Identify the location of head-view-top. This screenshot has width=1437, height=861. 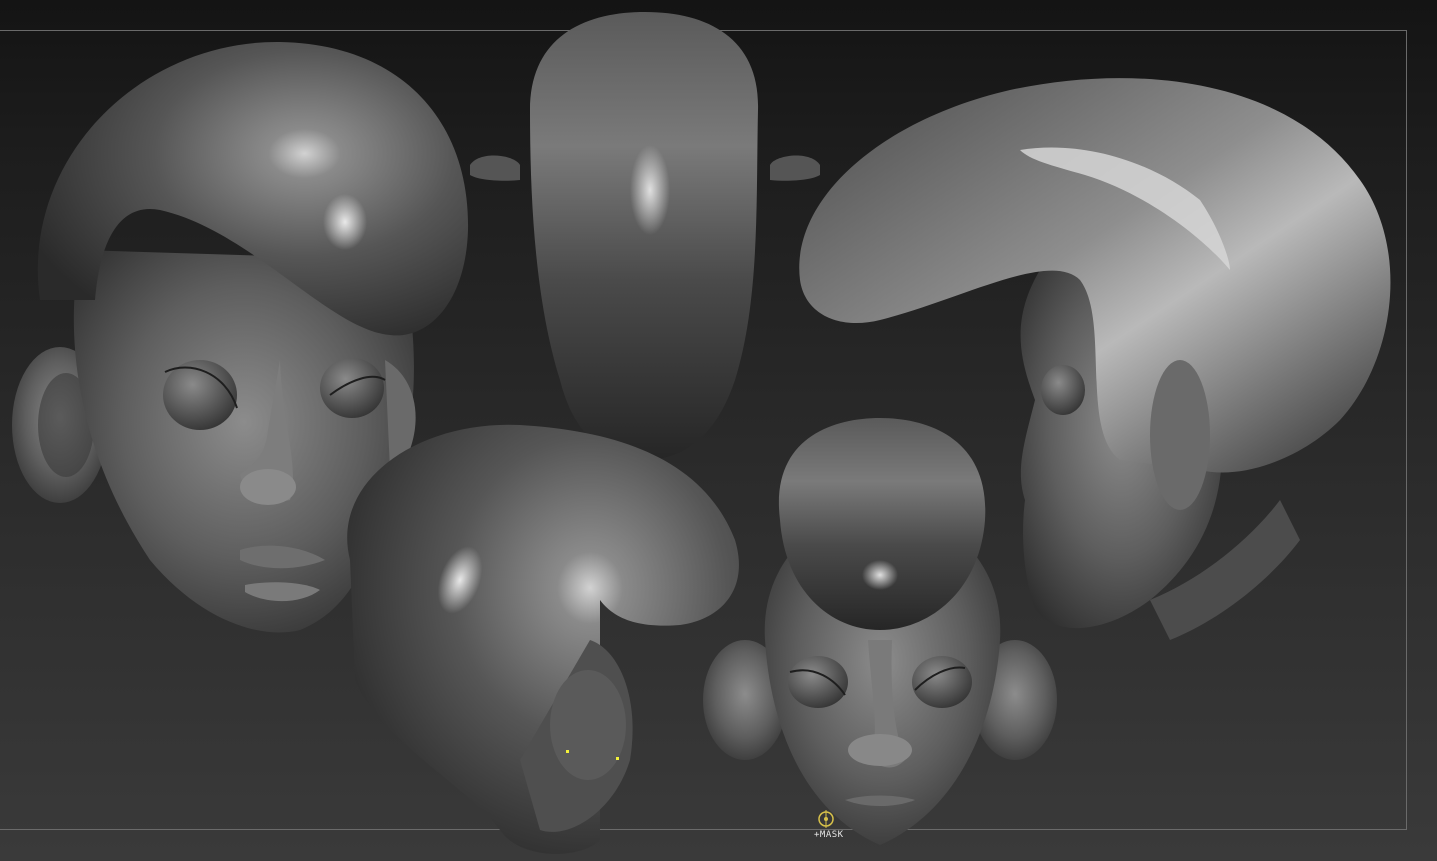
(645, 236).